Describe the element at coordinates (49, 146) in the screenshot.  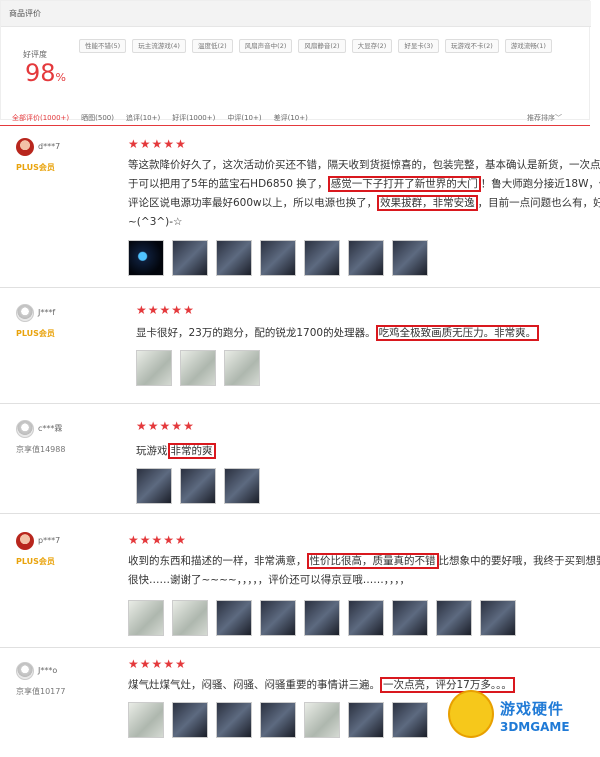
I see `user-name: d***7` at that location.